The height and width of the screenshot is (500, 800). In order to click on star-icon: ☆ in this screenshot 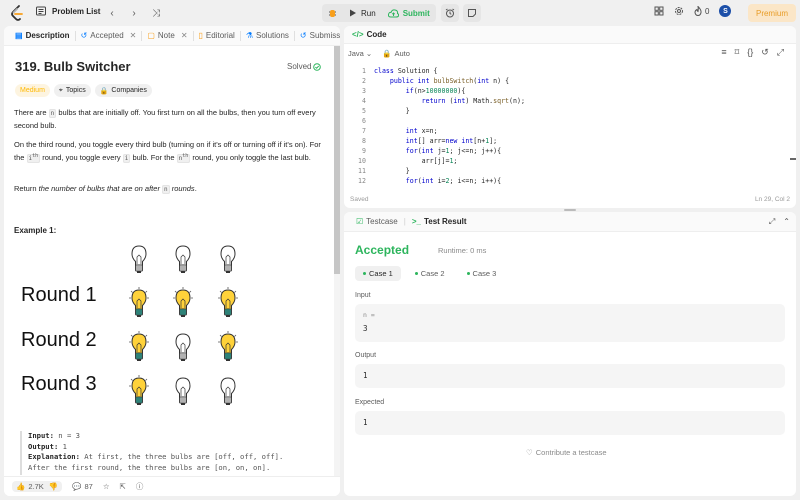, I will do `click(106, 486)`.